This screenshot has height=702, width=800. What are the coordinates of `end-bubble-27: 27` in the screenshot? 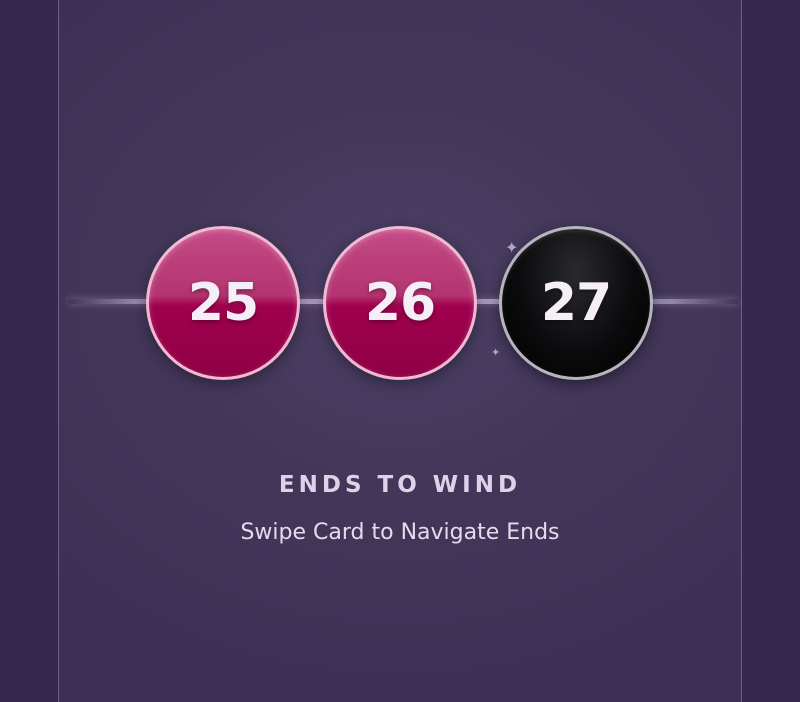 It's located at (576, 303).